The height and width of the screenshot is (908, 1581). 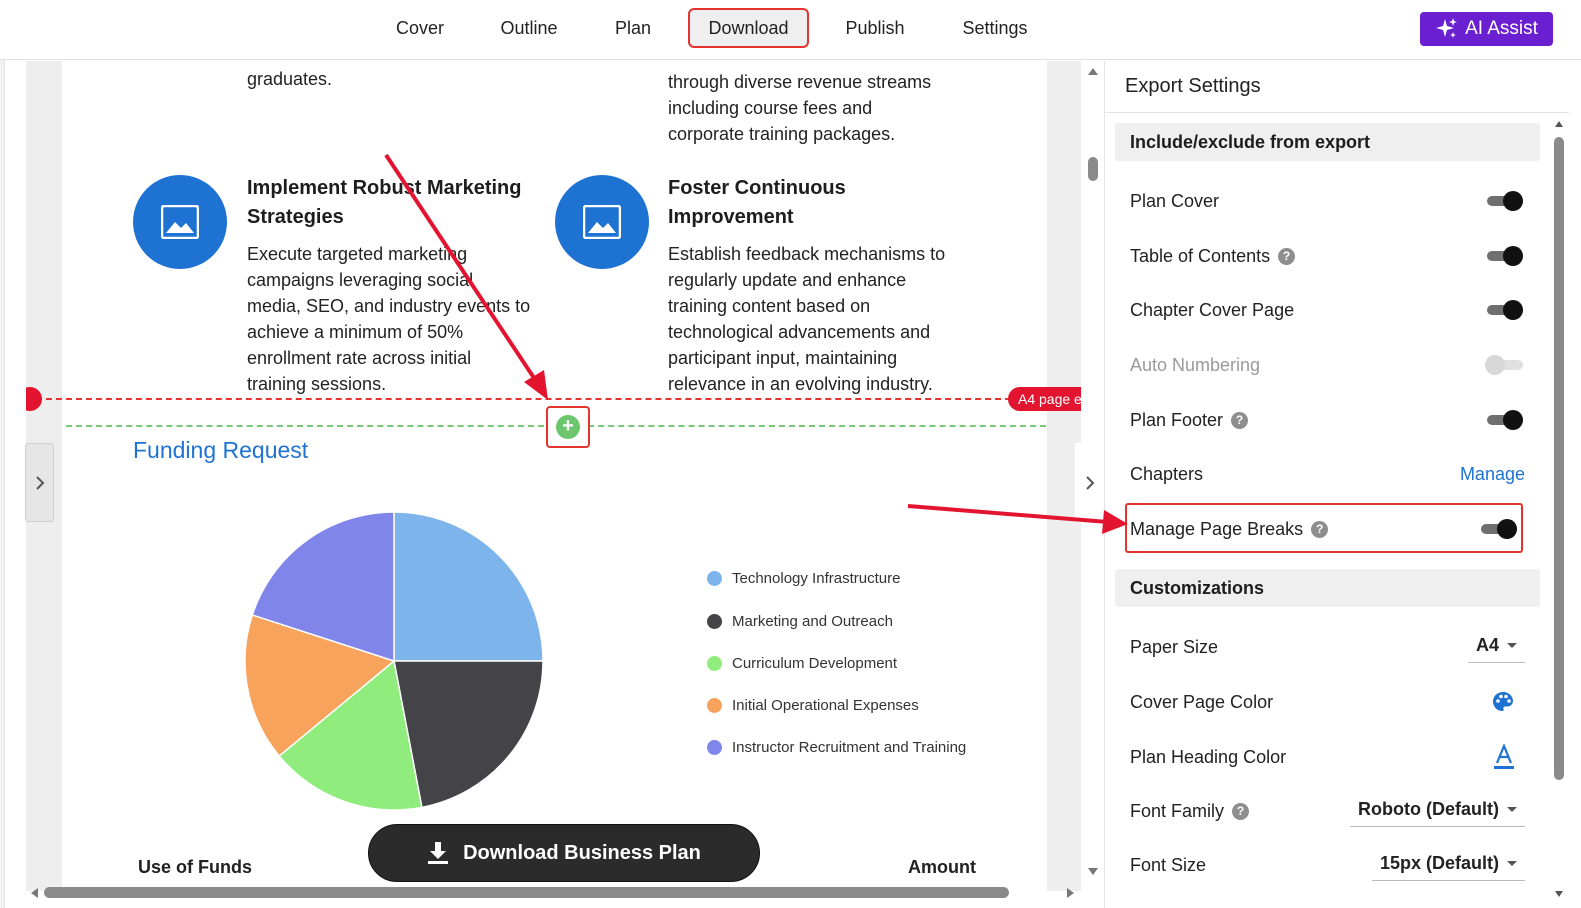 I want to click on page-break-line, so click(x=553, y=399).